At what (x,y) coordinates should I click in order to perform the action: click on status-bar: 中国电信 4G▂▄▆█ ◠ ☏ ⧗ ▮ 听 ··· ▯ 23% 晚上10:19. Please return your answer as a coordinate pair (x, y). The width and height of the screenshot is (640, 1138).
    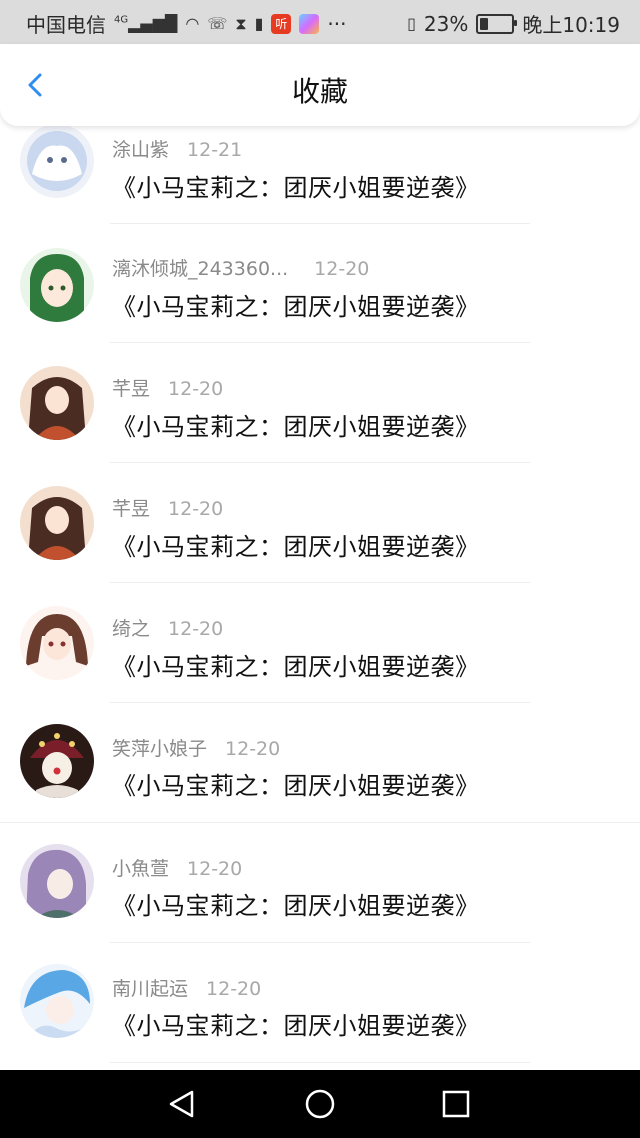
    Looking at the image, I should click on (320, 22).